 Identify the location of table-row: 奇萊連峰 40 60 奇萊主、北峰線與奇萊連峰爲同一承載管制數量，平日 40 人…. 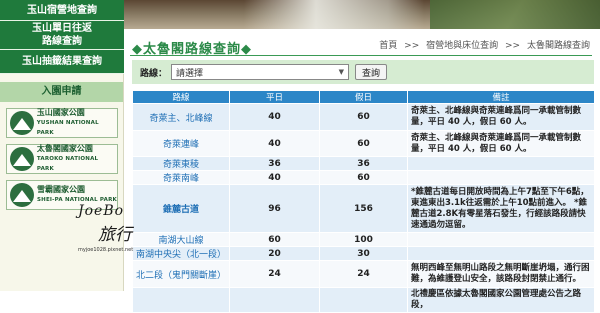
(363, 143).